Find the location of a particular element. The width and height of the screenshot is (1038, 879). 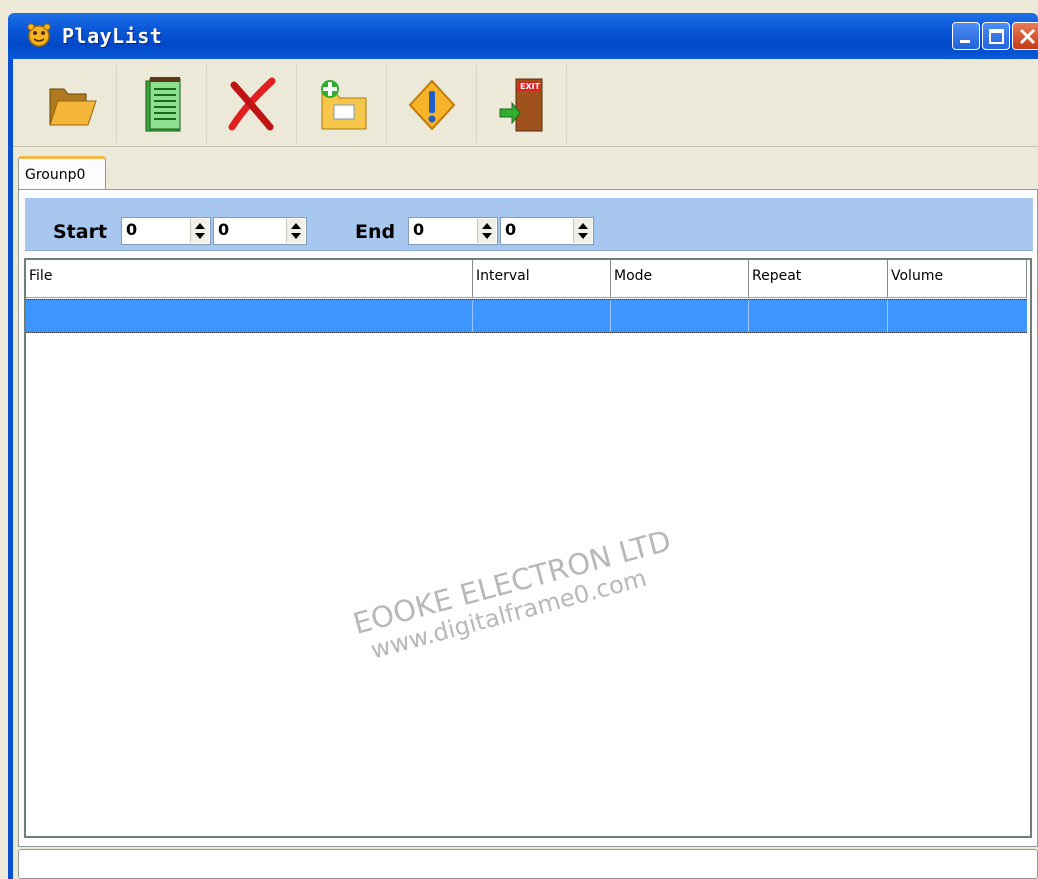

start-value-1: 0 is located at coordinates (132, 229).